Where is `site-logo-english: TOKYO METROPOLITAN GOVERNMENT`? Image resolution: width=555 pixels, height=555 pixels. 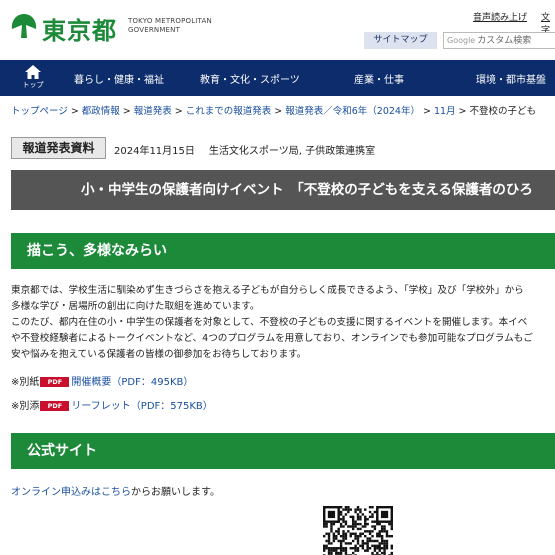
site-logo-english: TOKYO METROPOLITAN GOVERNMENT is located at coordinates (170, 25).